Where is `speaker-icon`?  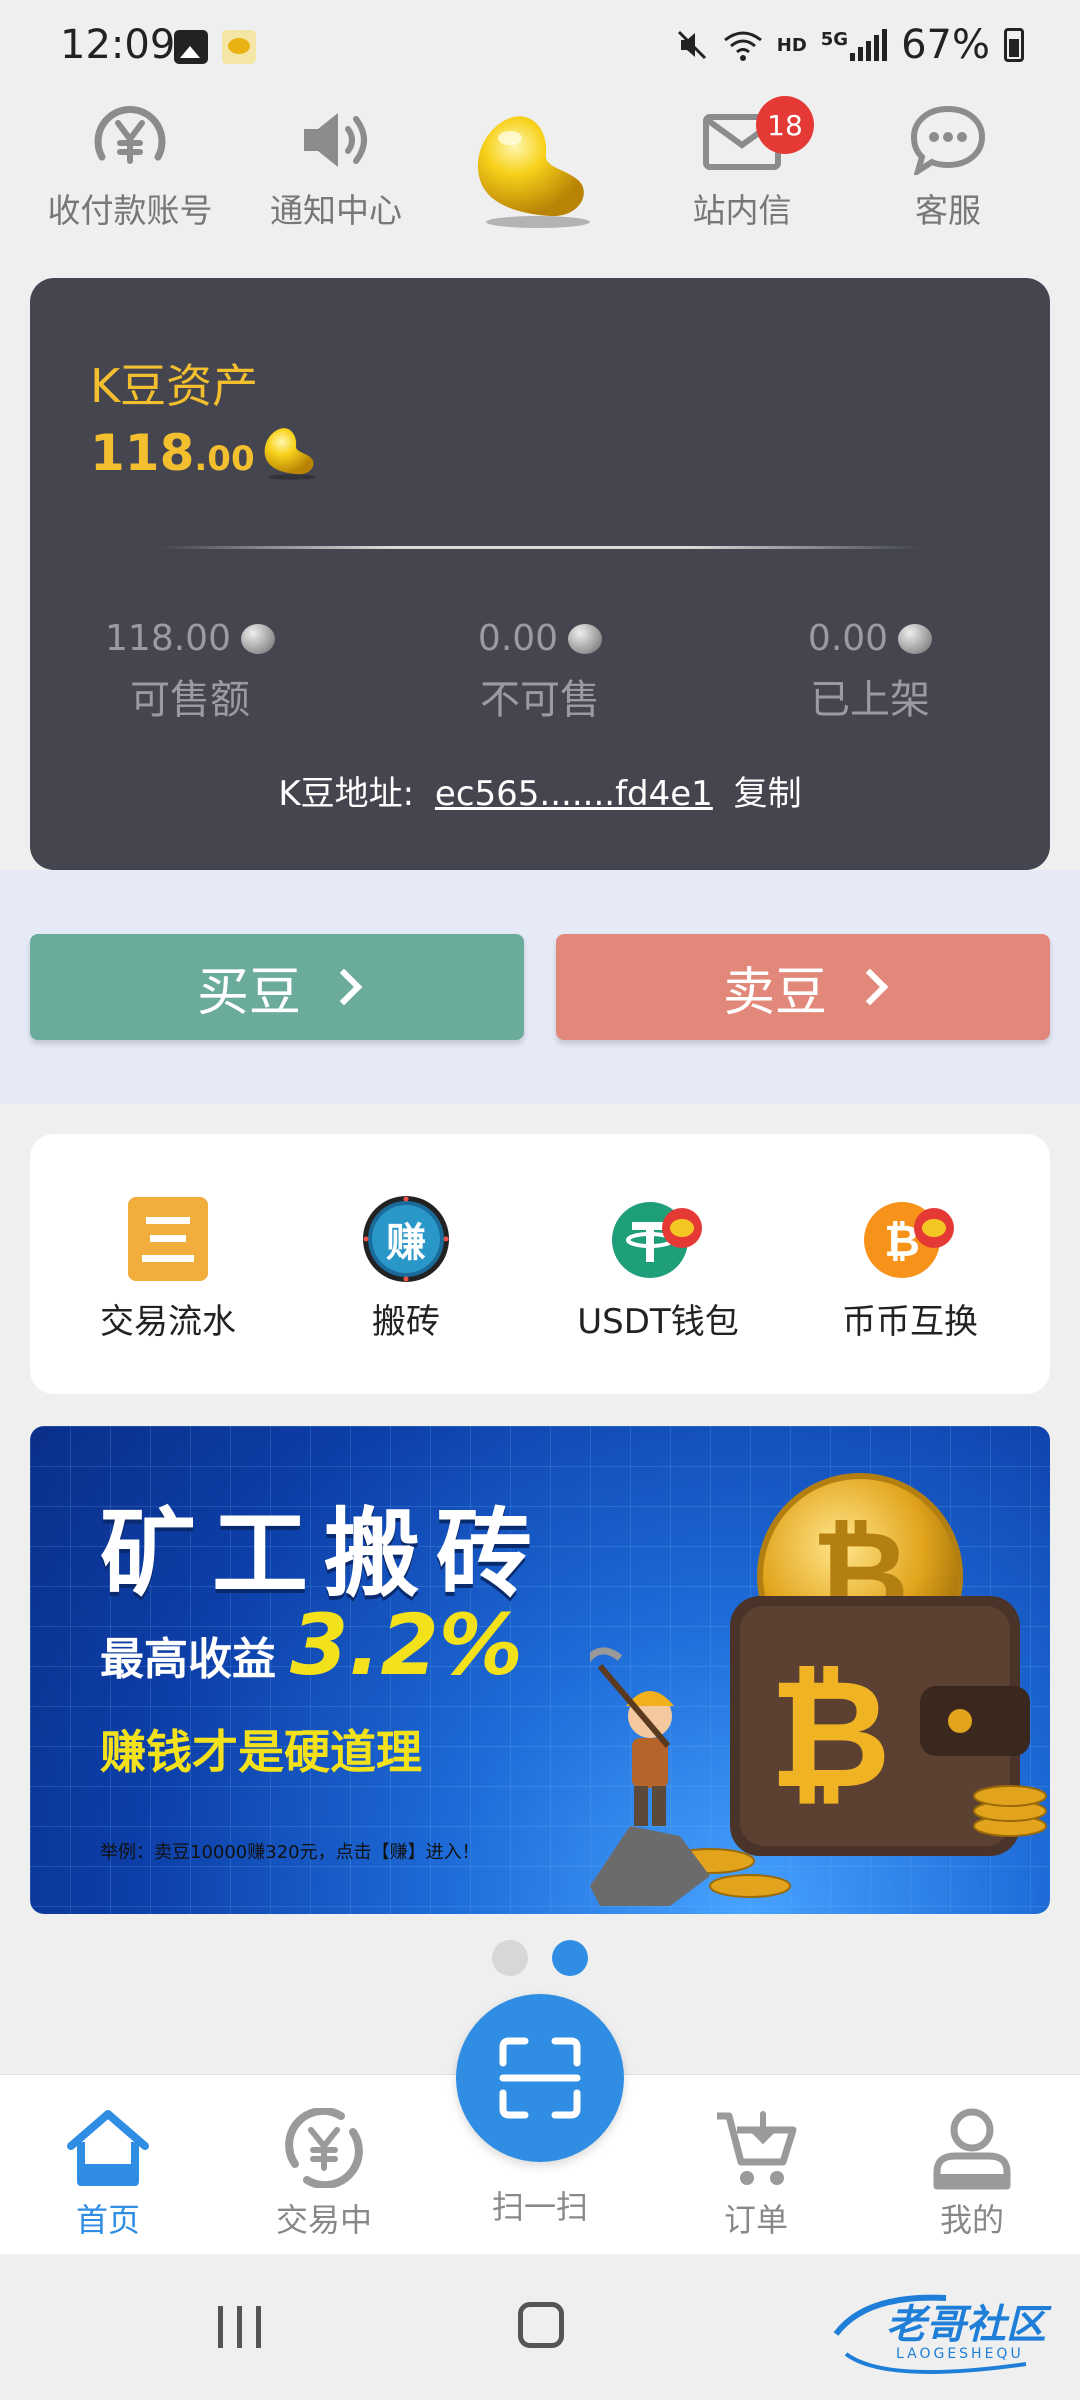
speaker-icon is located at coordinates (335, 140).